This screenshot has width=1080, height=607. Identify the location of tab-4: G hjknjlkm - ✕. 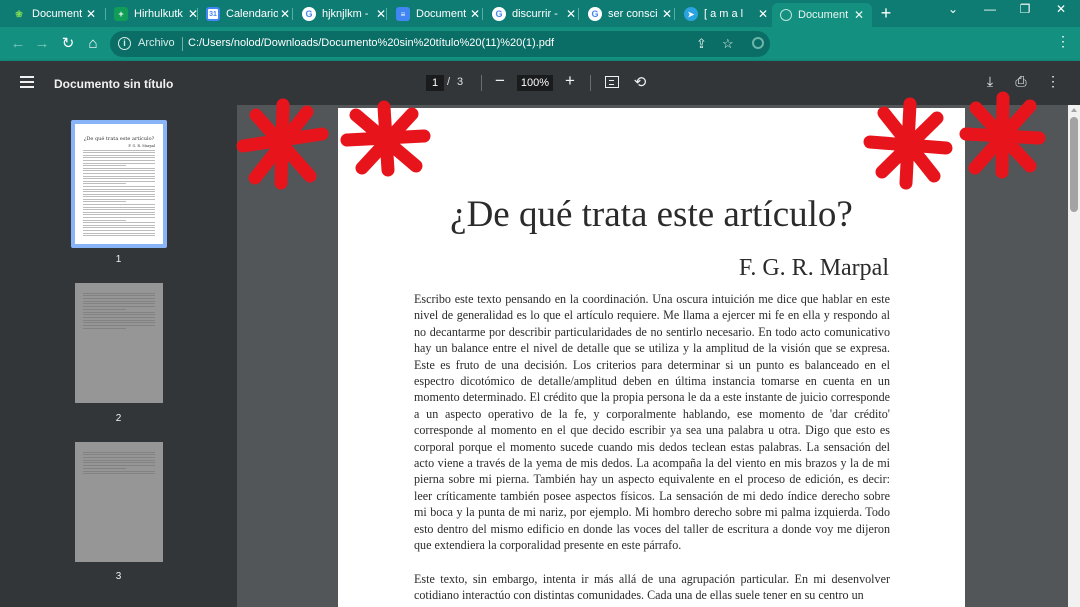
(344, 14).